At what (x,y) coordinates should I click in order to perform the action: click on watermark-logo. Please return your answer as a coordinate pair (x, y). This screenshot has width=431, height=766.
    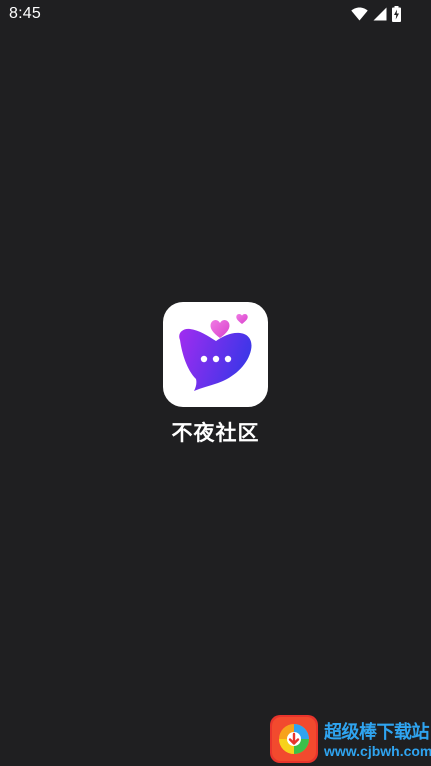
    Looking at the image, I should click on (294, 739).